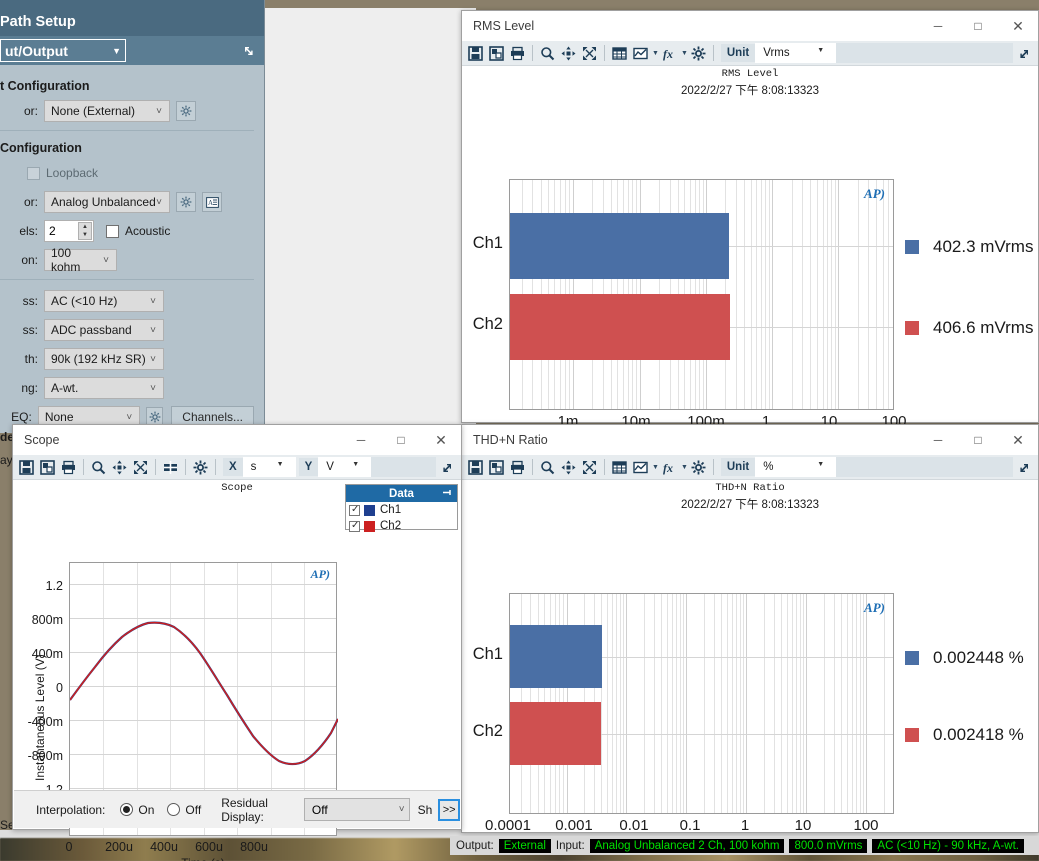 This screenshot has width=1039, height=861. I want to click on scope-y-unit: V, so click(333, 467).